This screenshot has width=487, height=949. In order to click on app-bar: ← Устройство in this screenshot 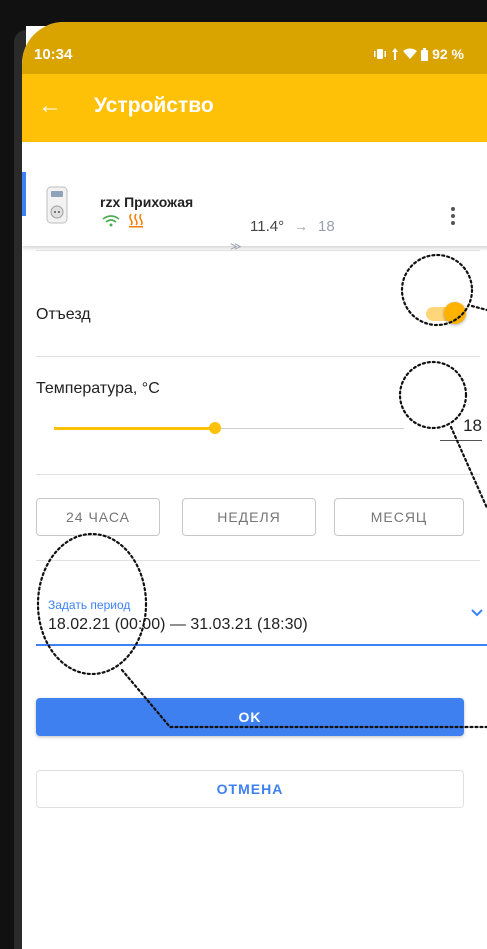, I will do `click(254, 108)`.